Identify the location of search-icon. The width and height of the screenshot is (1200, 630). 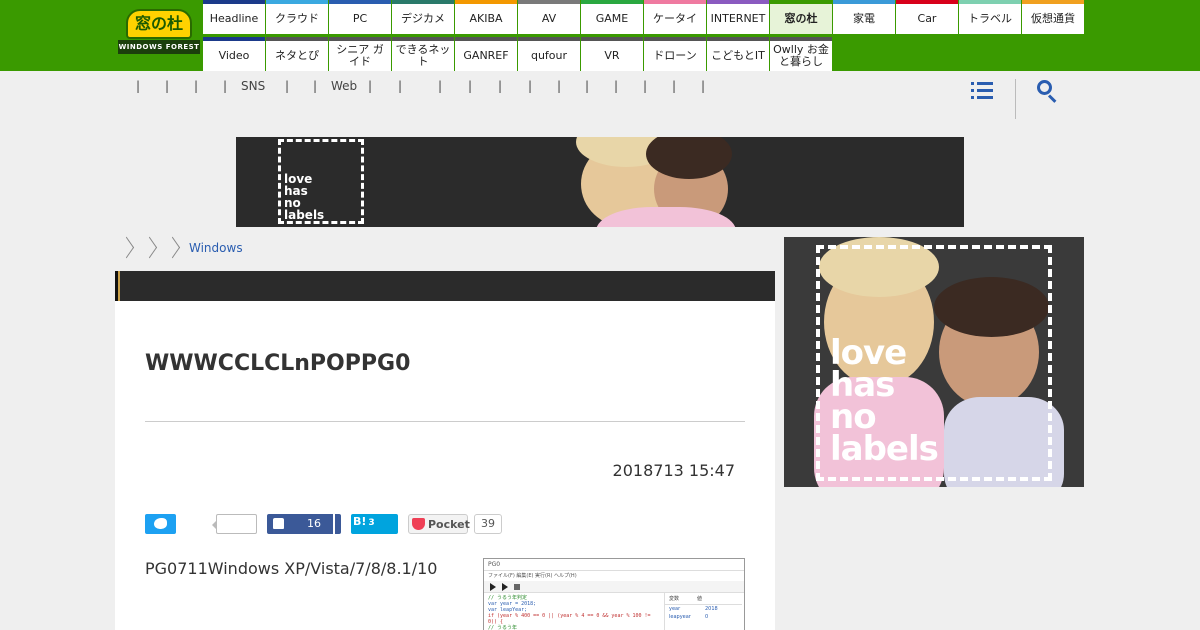
(1048, 91).